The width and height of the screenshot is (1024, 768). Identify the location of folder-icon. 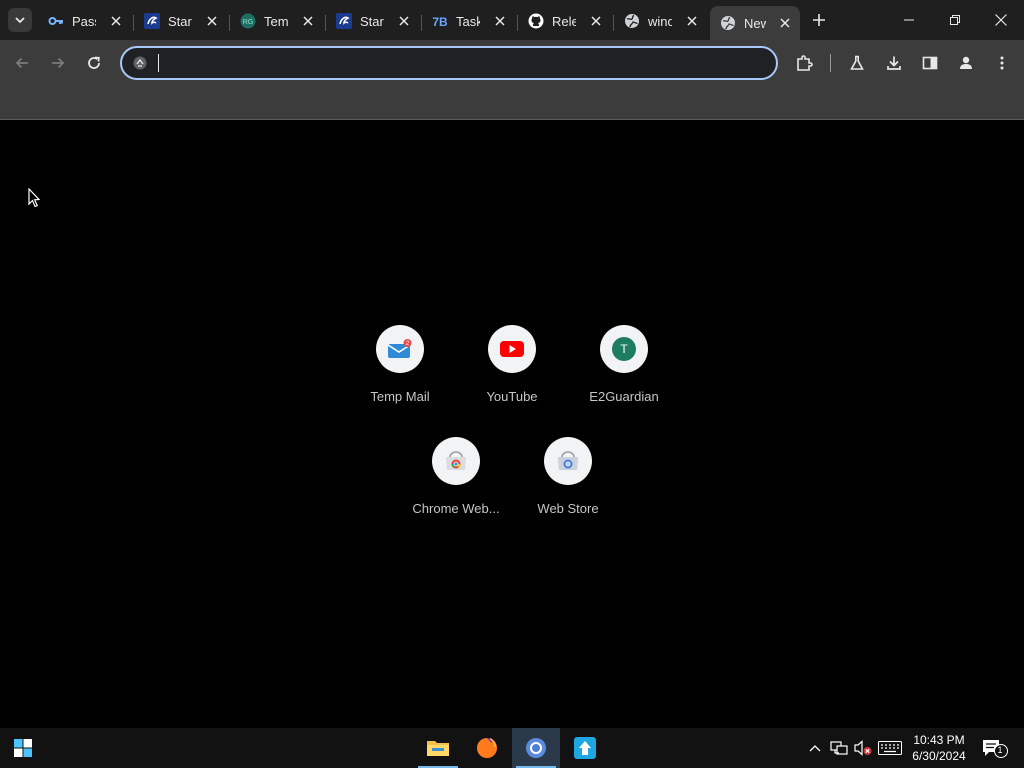
(438, 748).